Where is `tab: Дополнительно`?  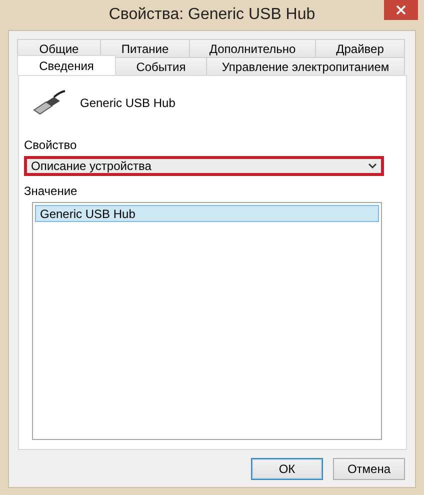
tab: Дополнительно is located at coordinates (252, 48).